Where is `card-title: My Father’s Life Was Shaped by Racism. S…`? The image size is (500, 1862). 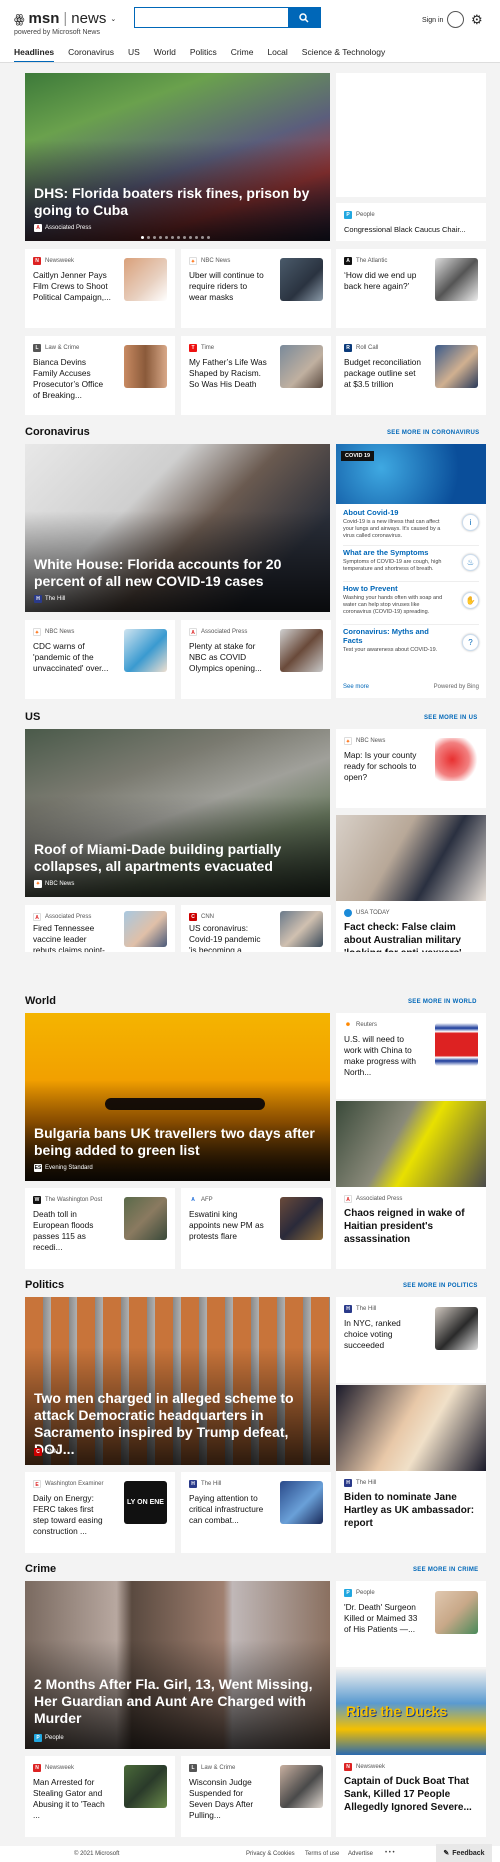
card-title: My Father’s Life Was Shaped by Racism. S… is located at coordinates (228, 373).